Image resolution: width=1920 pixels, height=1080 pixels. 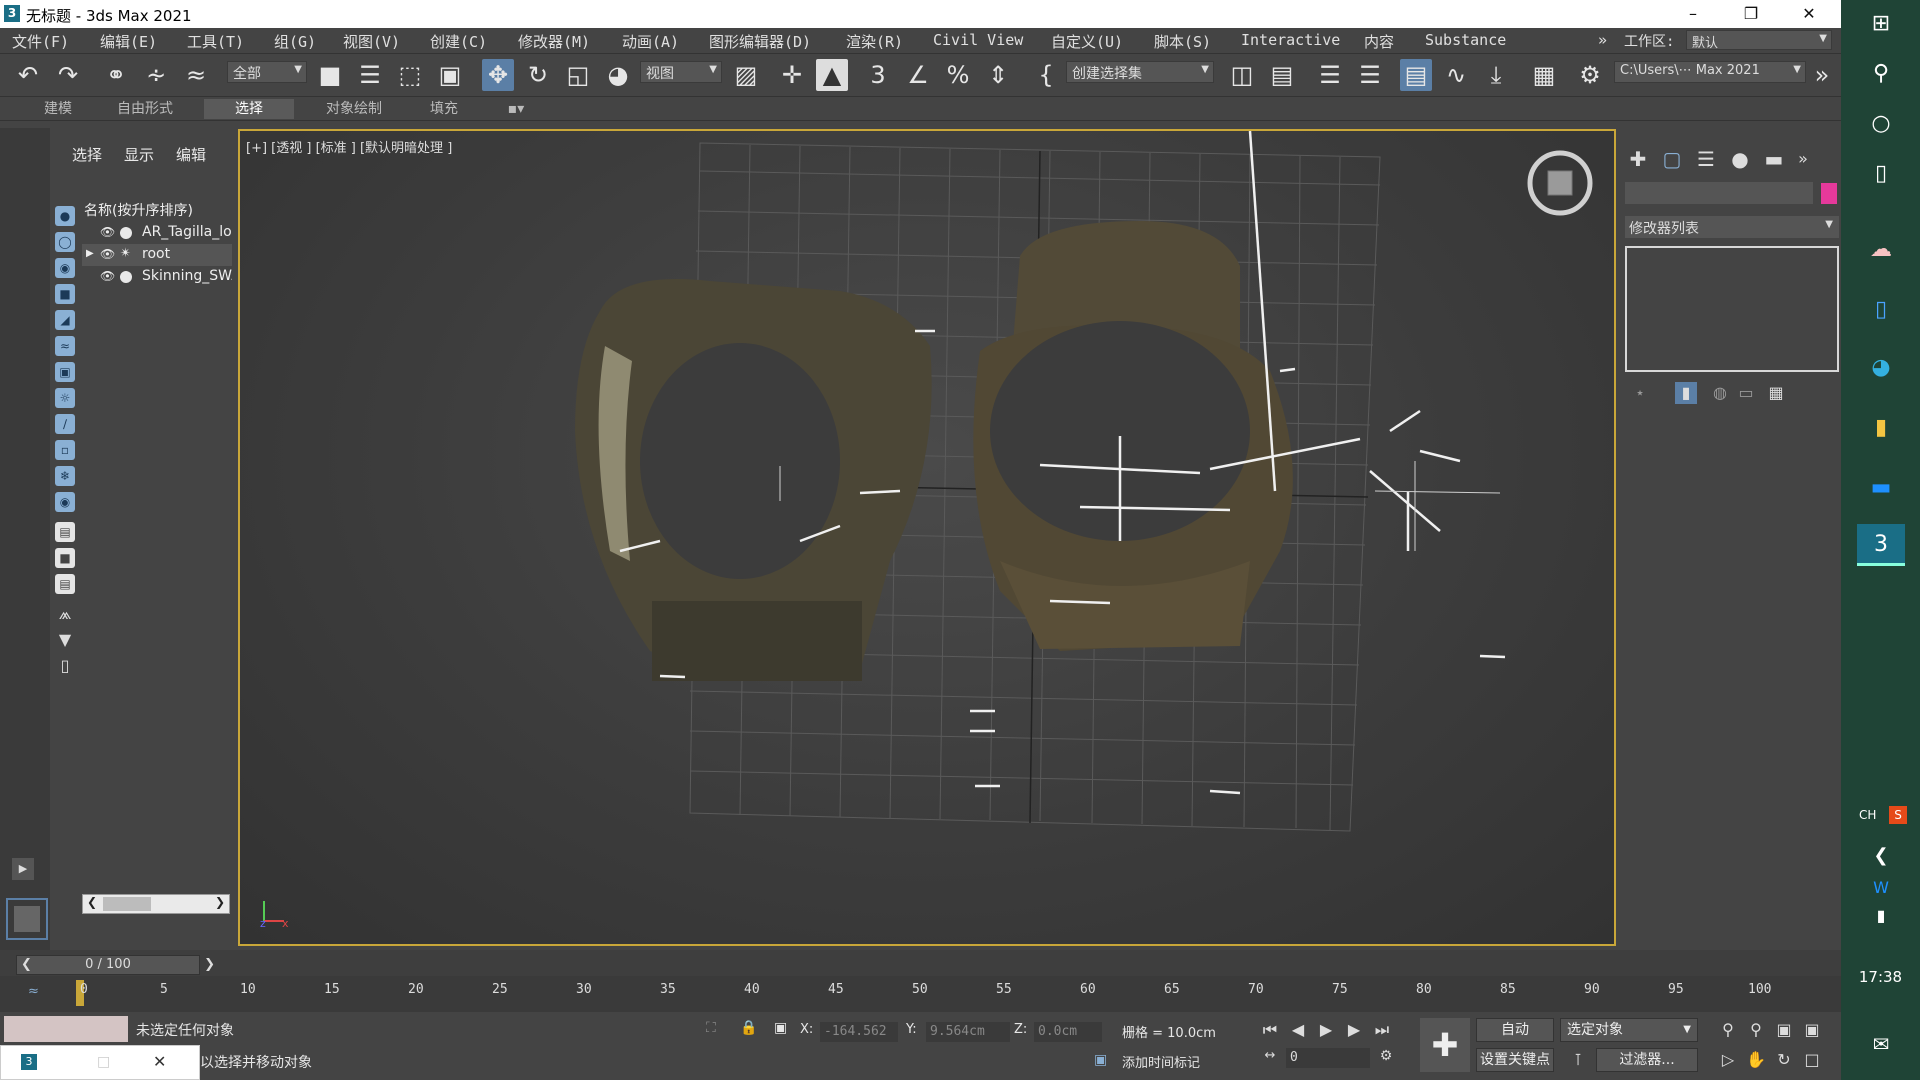 What do you see at coordinates (1881, 74) in the screenshot?
I see `search-icon: ⚲` at bounding box center [1881, 74].